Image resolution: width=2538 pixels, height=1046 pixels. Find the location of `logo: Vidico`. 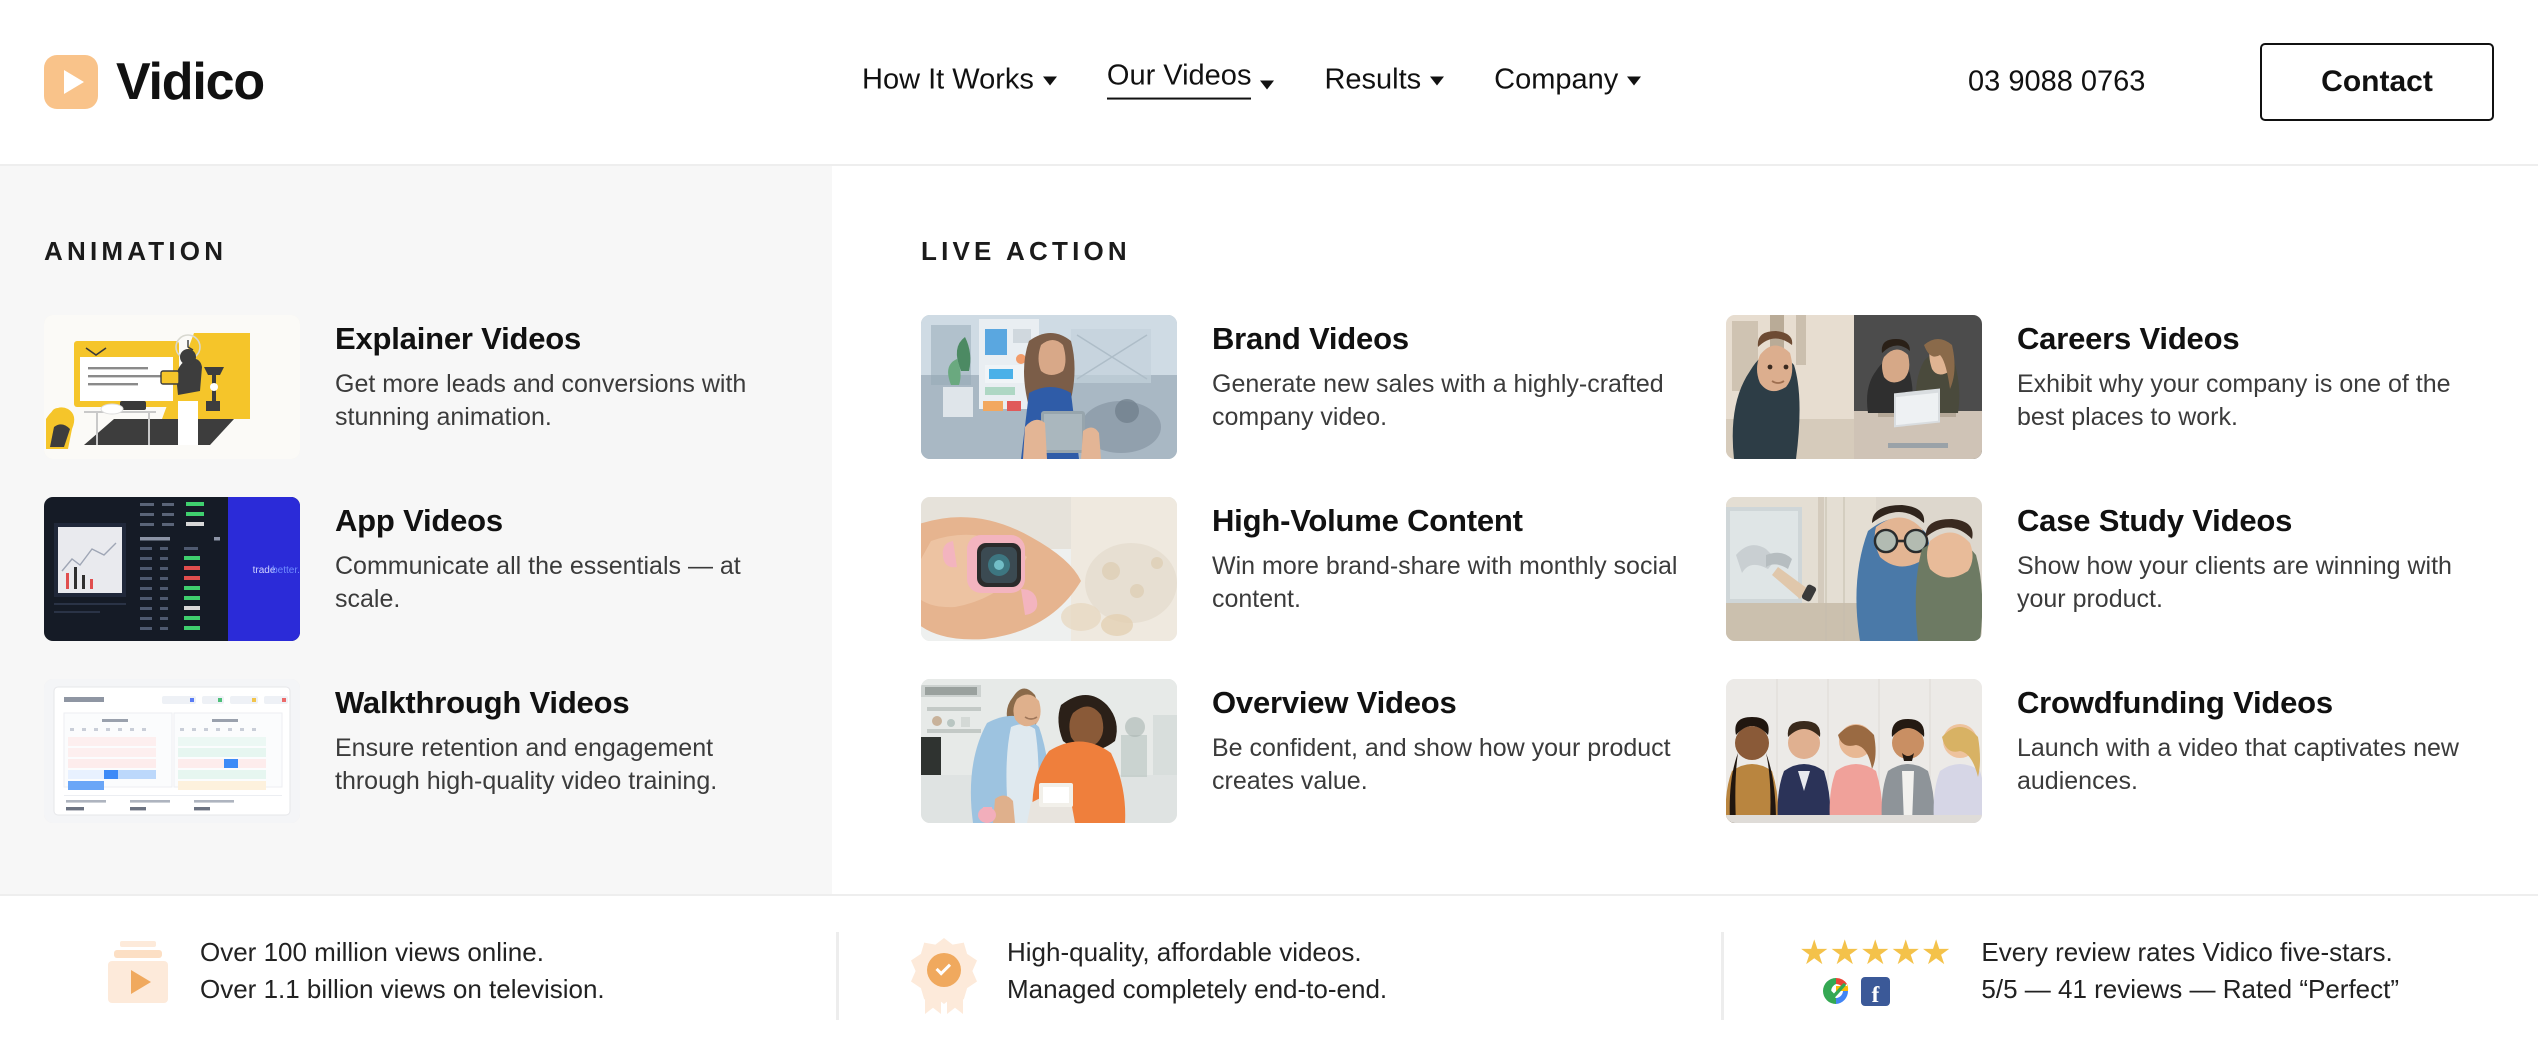

logo: Vidico is located at coordinates (154, 82).